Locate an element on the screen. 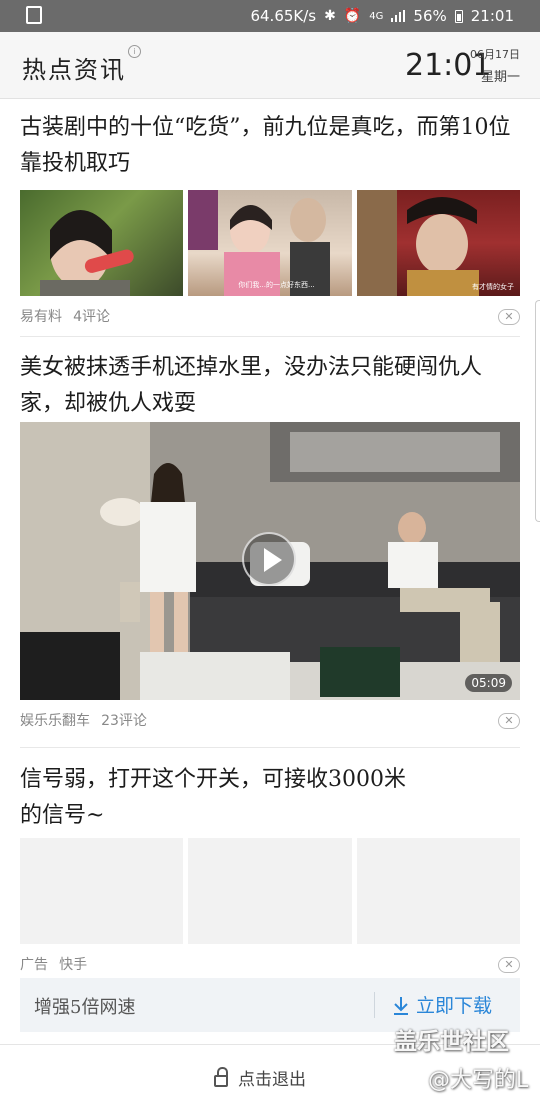  ad-meta: 广告 快手 ✕ is located at coordinates (270, 964).